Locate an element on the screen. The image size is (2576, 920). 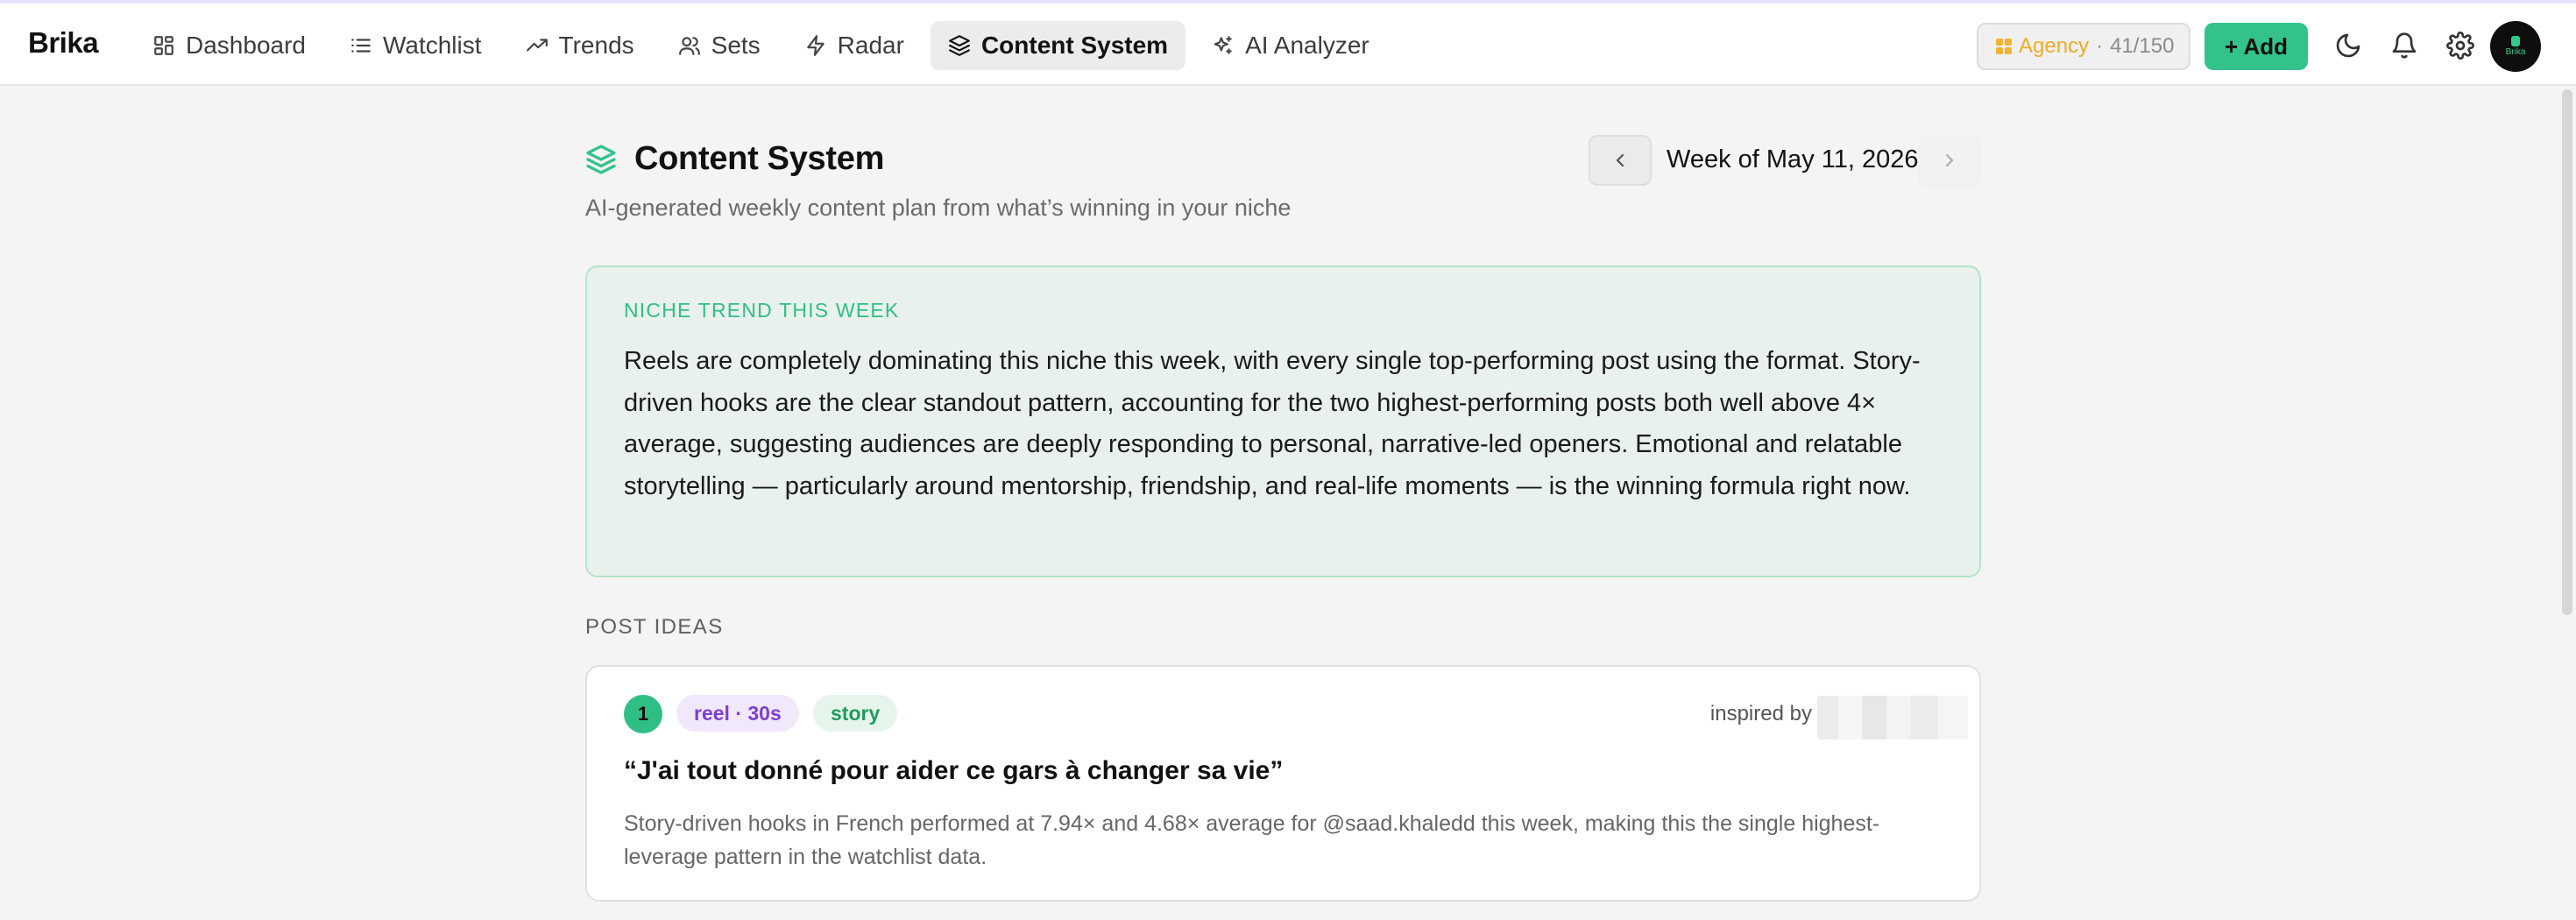
zap-icon is located at coordinates (815, 45).